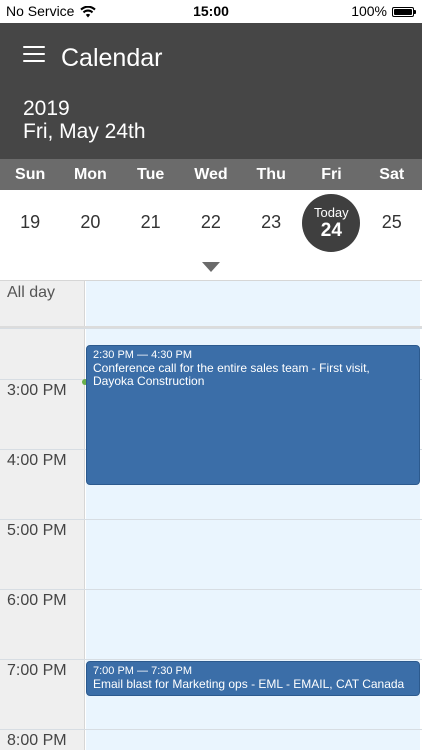  Describe the element at coordinates (84, 131) in the screenshot. I see `selected-date: Fri, May 24th` at that location.